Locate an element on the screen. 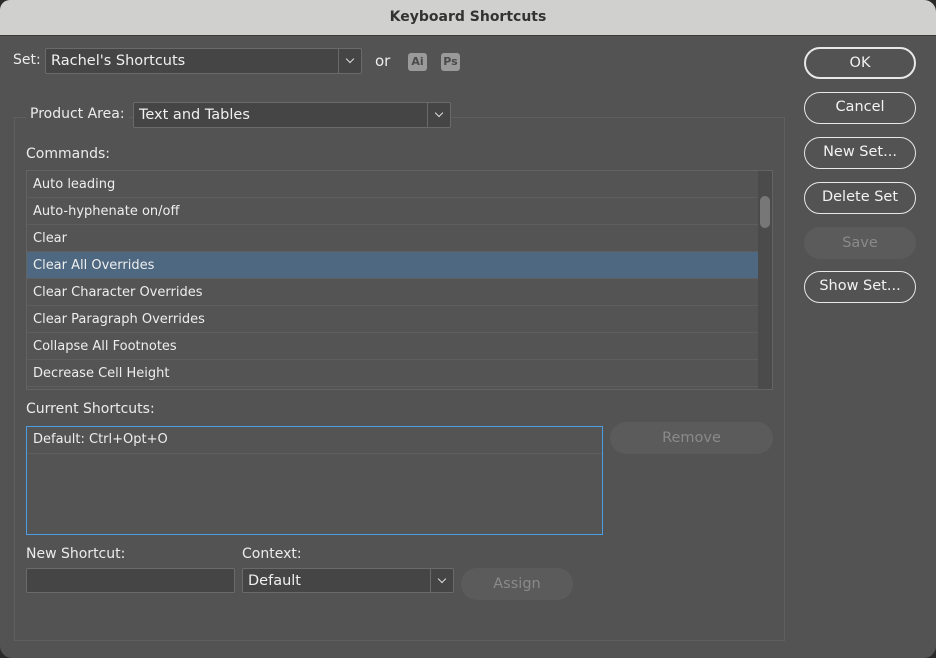  assign-button: Assign is located at coordinates (517, 584).